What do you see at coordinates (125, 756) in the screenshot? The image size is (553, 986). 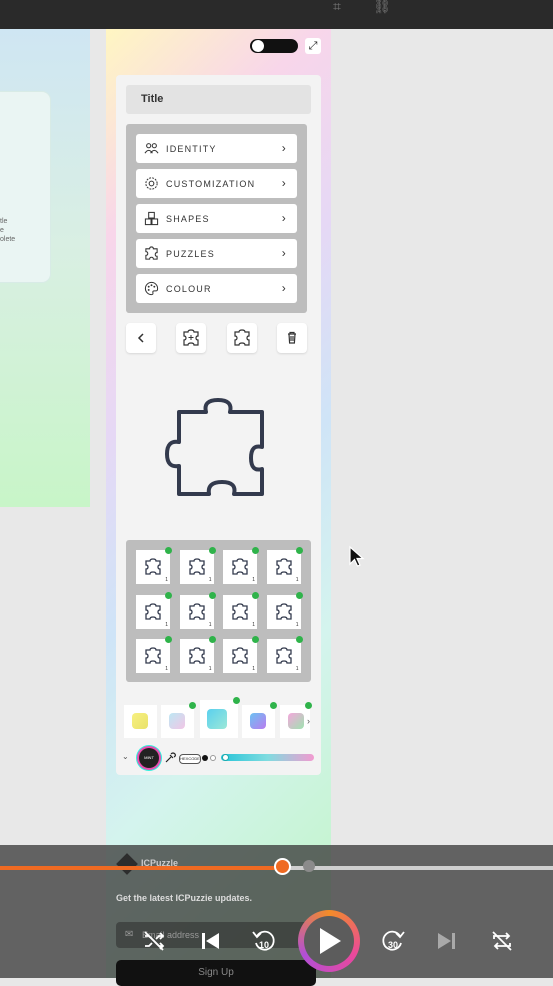 I see `chevron-down-icon: ⌄` at bounding box center [125, 756].